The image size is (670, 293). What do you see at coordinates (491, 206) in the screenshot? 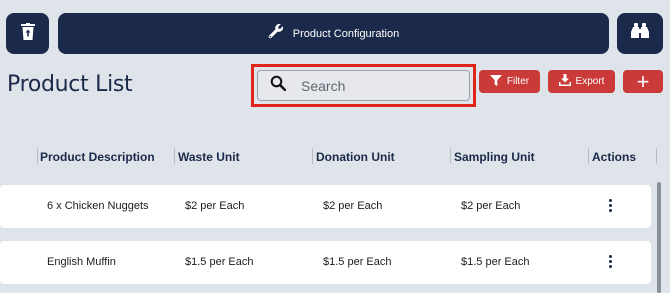
I see `cell-sampling-unit: $2 per Each` at bounding box center [491, 206].